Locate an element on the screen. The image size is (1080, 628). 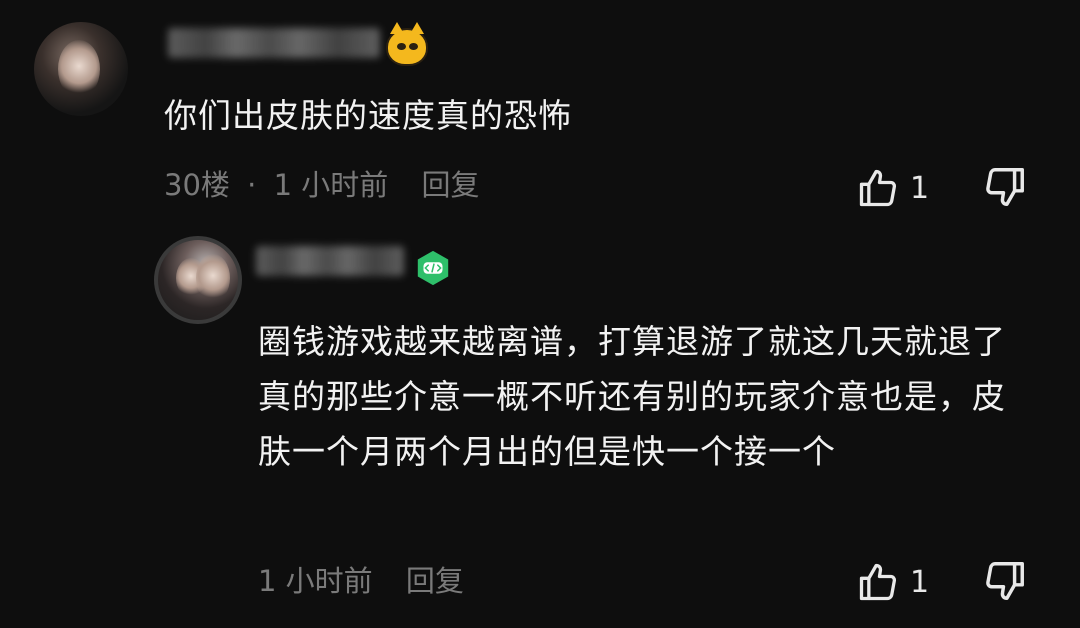
reply-time: 1 小时前 is located at coordinates (315, 581).